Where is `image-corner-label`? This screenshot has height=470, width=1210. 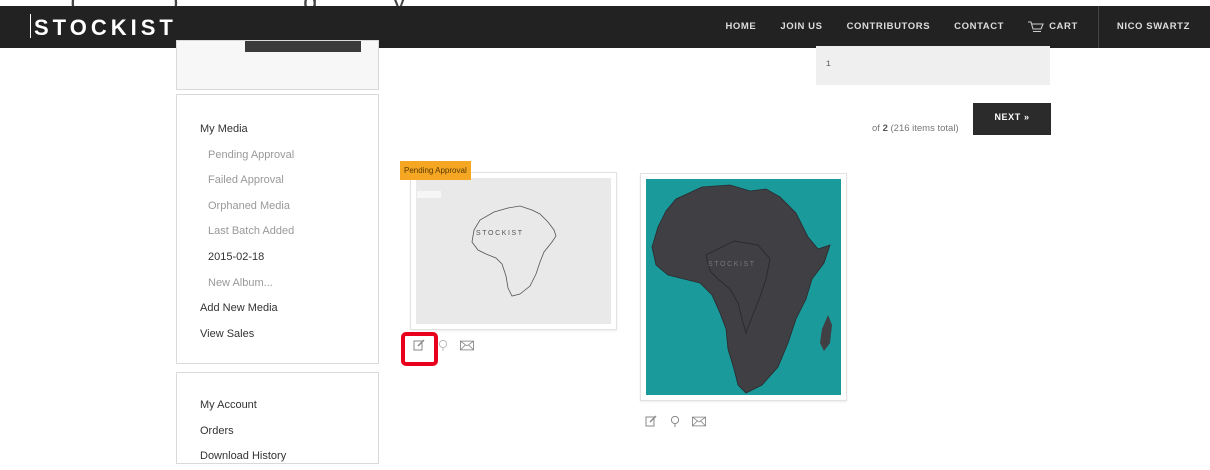 image-corner-label is located at coordinates (429, 194).